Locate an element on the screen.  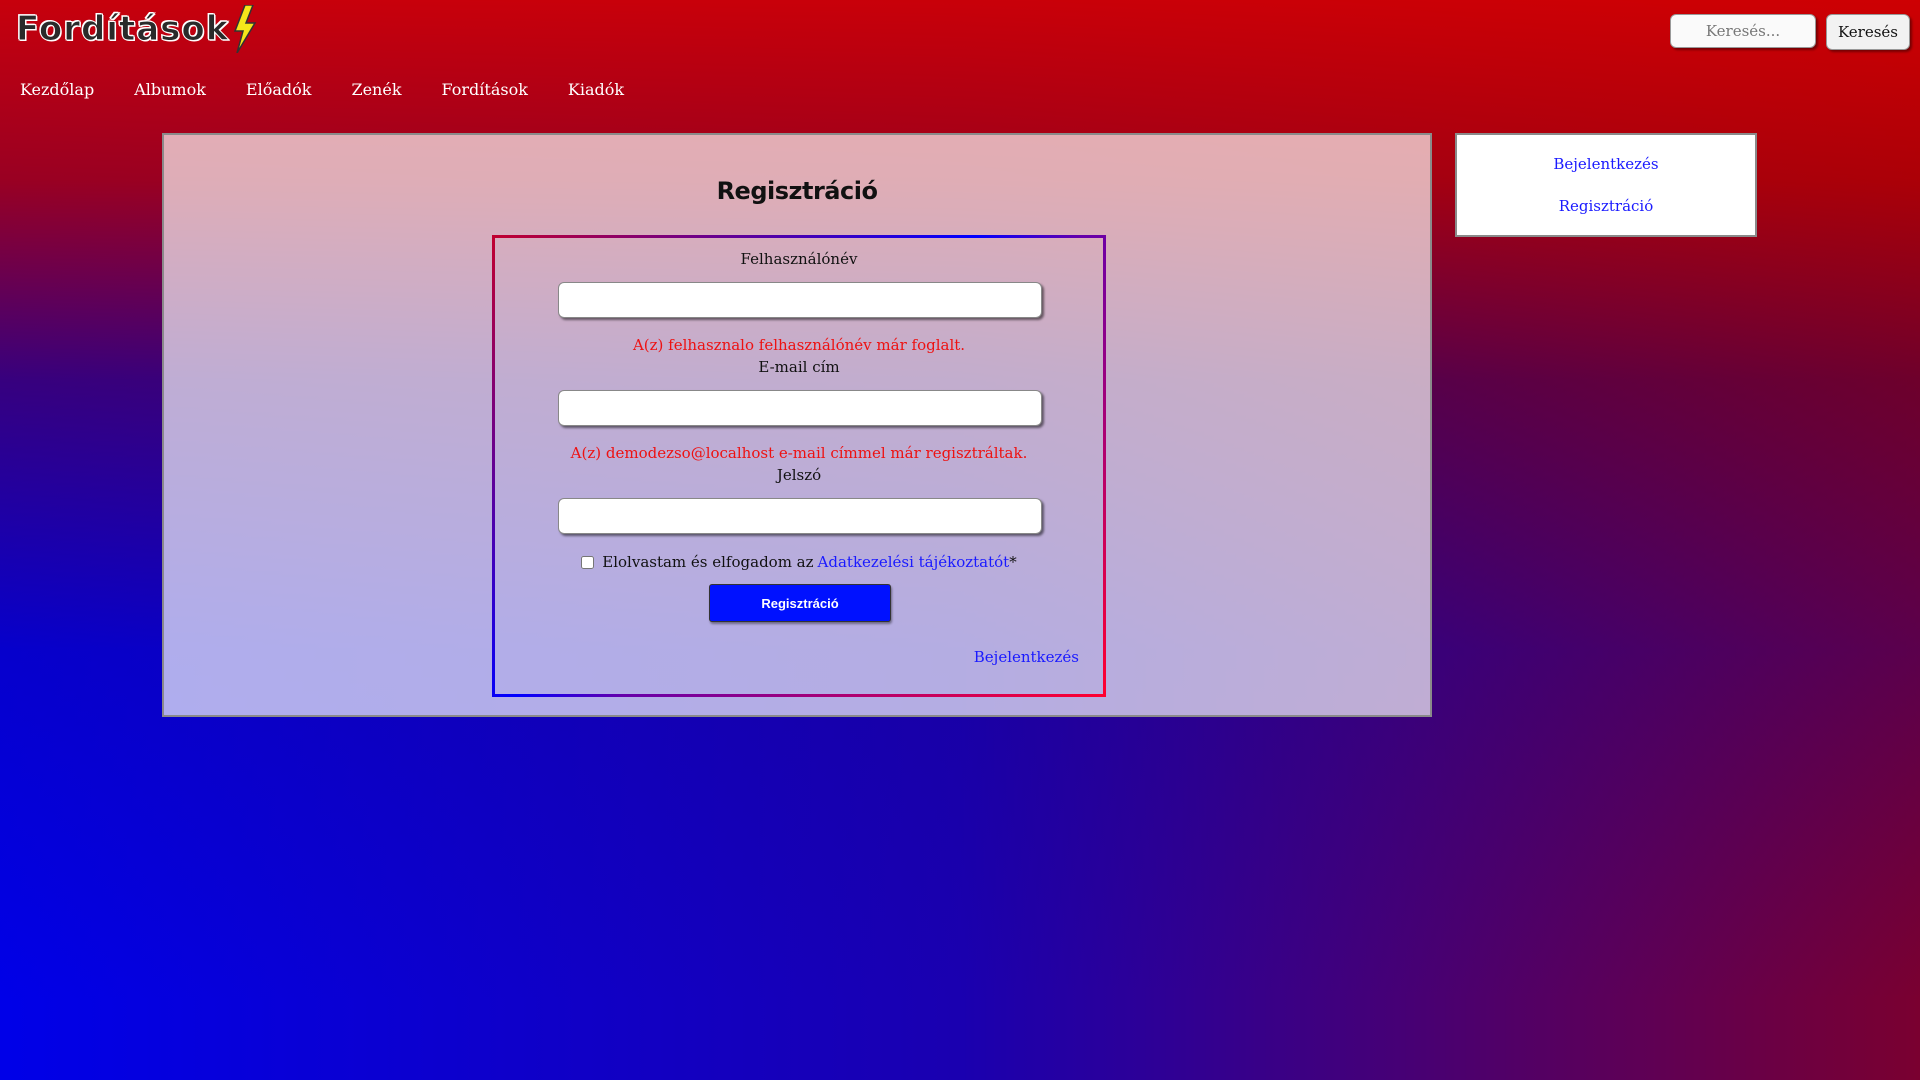
sidebar-login-link: Bejelentkezés is located at coordinates (1606, 164).